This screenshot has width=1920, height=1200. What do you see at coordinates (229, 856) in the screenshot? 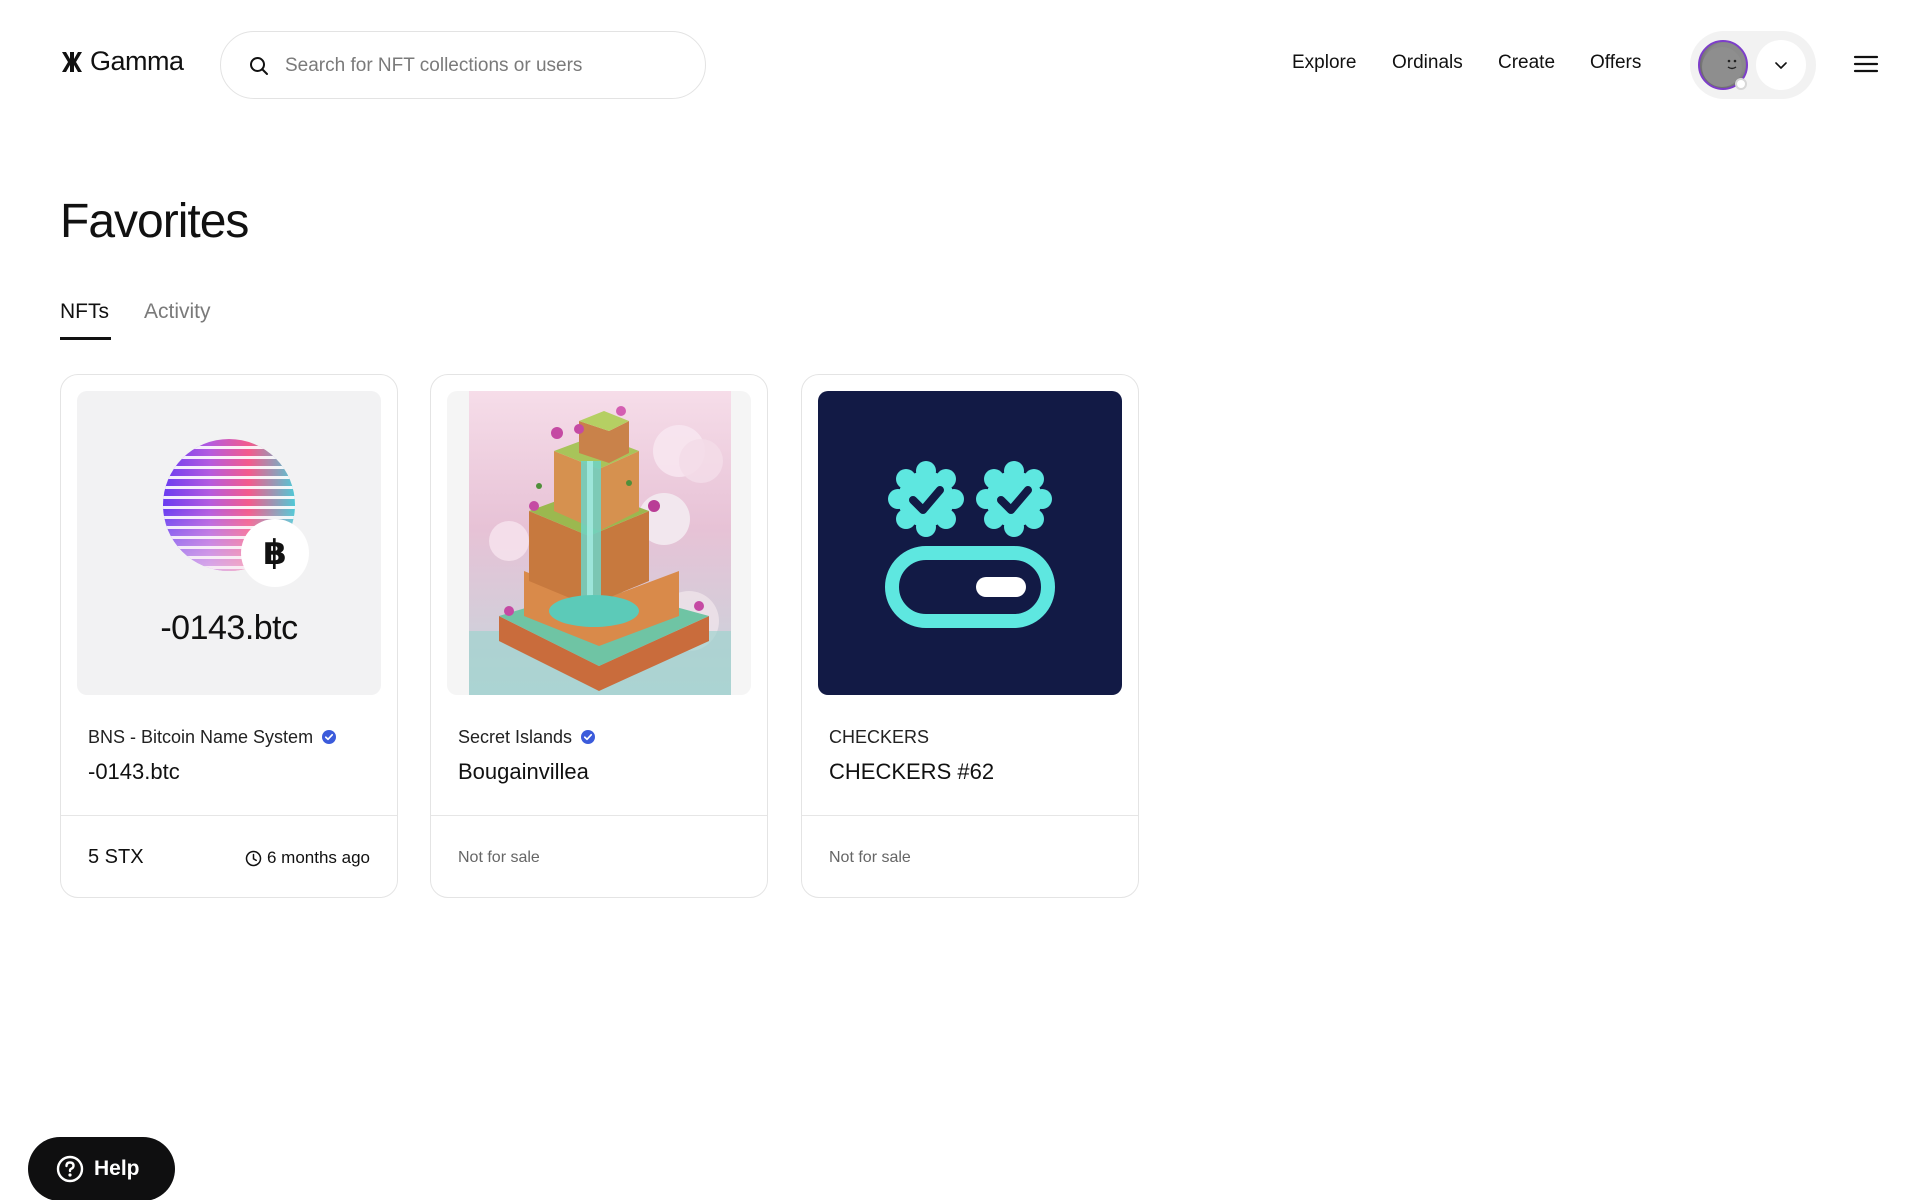
I see `card-footer: 5 STX 6 months ago` at bounding box center [229, 856].